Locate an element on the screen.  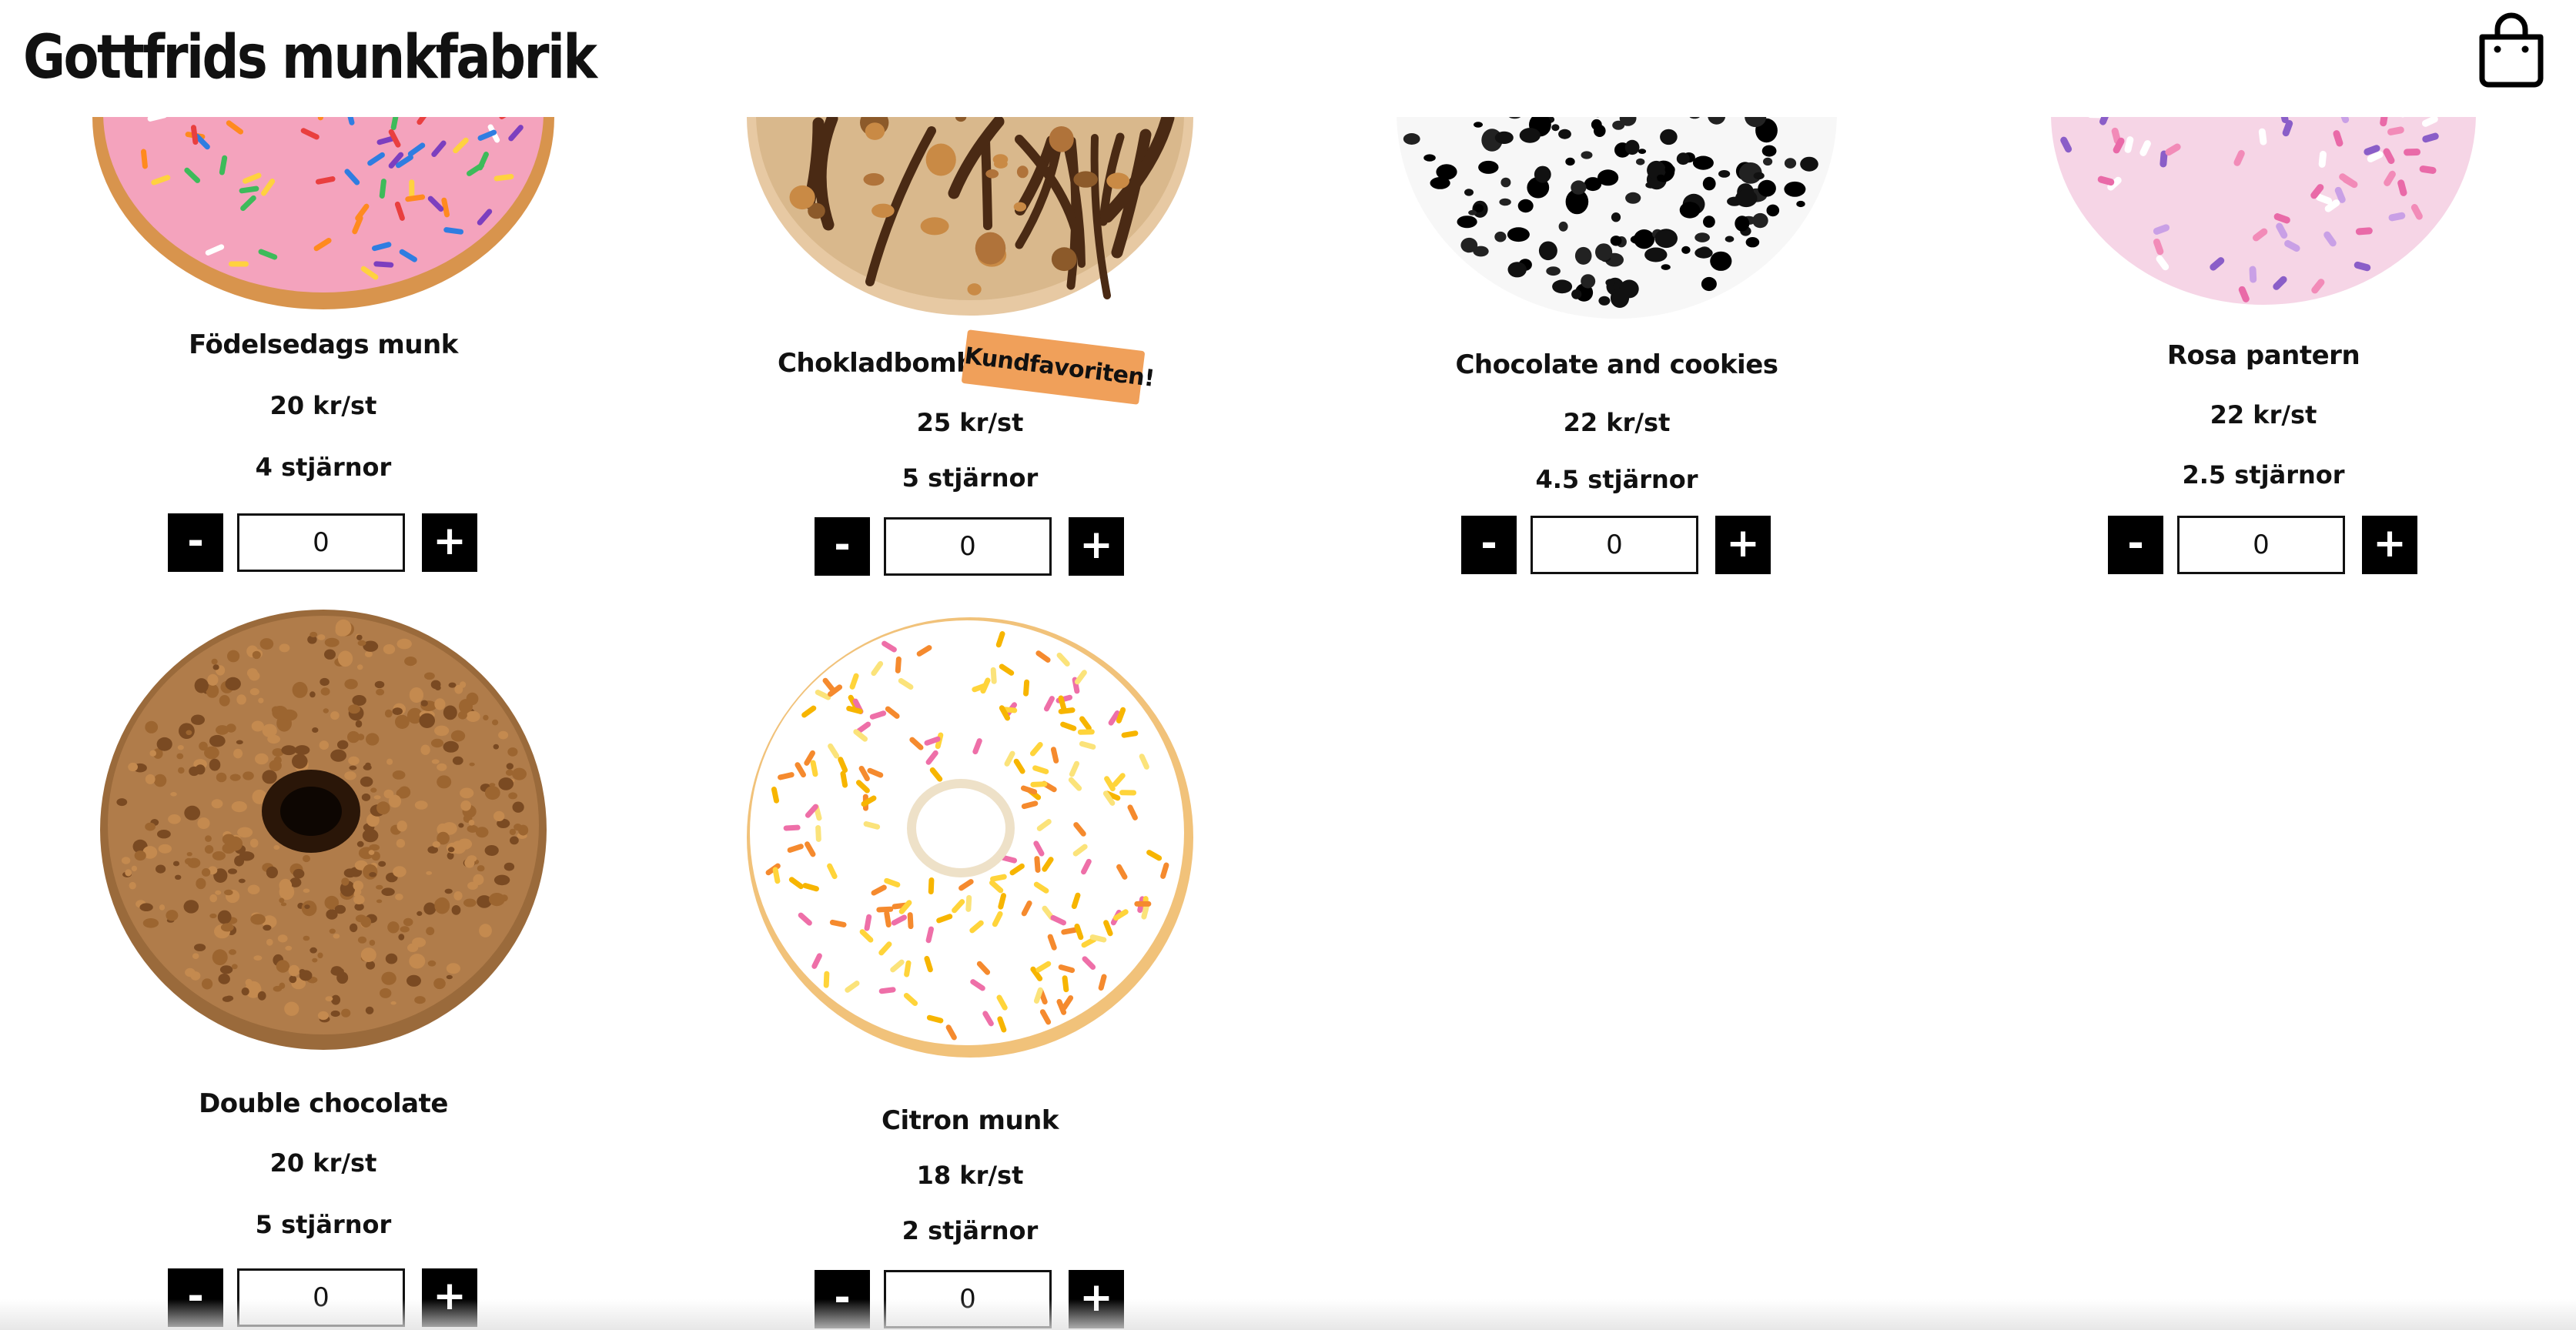
donut-chokladbomb-image is located at coordinates (970, 217).